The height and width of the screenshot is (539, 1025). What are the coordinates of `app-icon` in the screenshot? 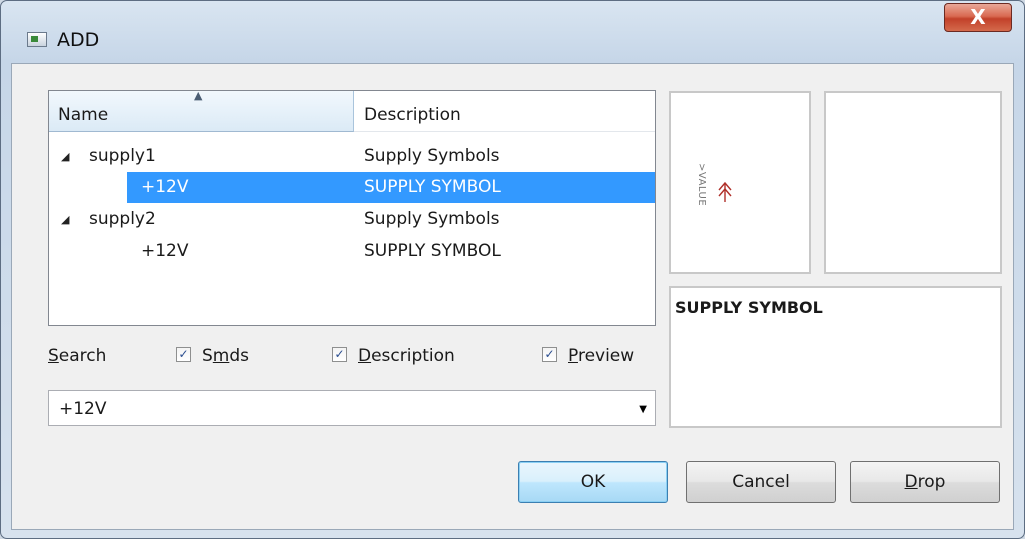 It's located at (37, 39).